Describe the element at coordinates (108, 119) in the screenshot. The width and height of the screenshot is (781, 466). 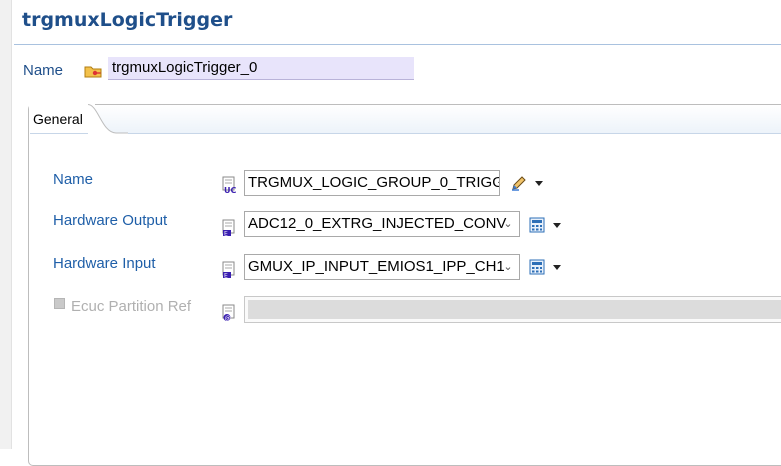
I see `tab-curve` at that location.